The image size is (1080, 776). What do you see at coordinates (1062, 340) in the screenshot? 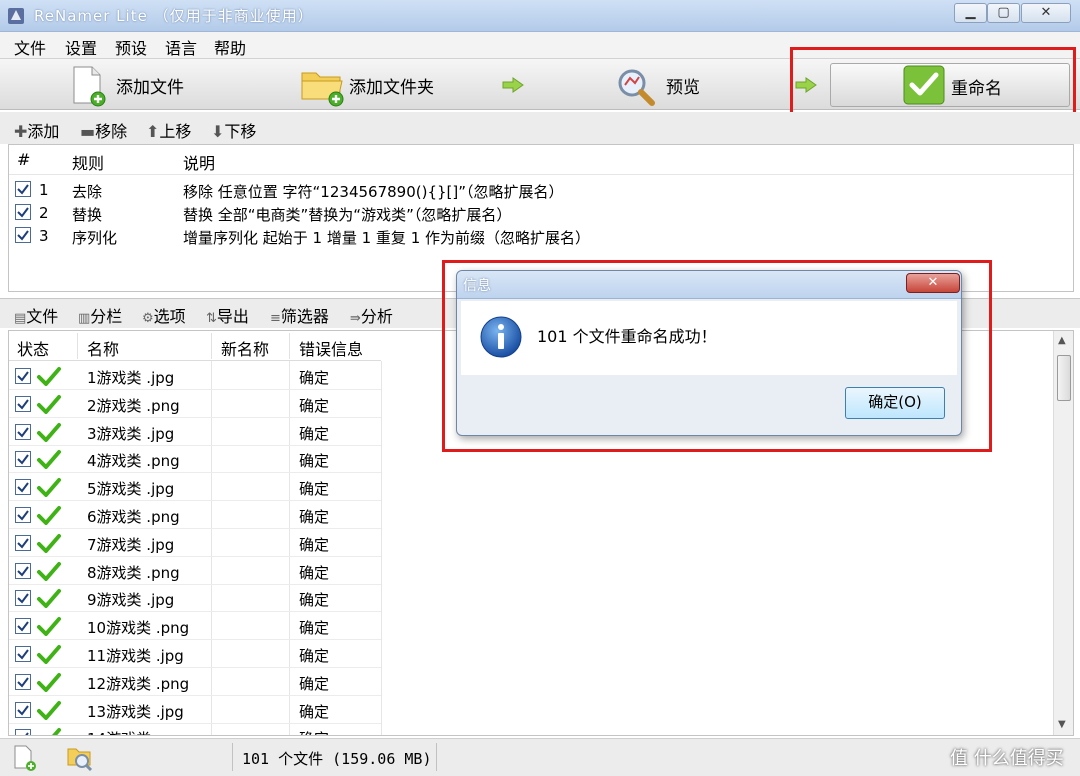
I see `scroll-up-icon: ▲` at bounding box center [1062, 340].